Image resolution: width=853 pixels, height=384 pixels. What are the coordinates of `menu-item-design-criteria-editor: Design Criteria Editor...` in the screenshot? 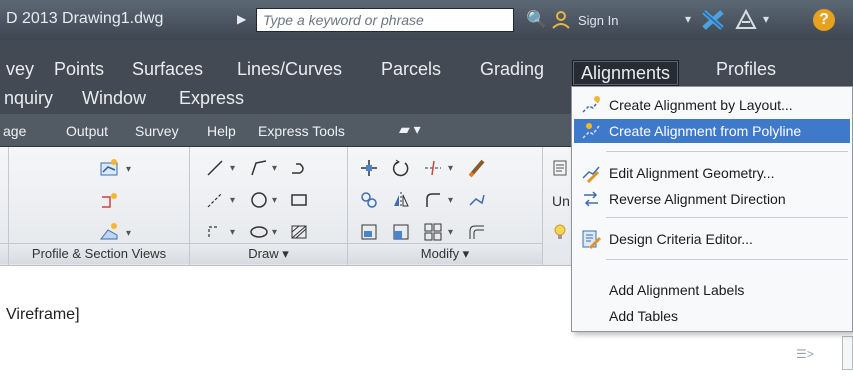 It's located at (712, 239).